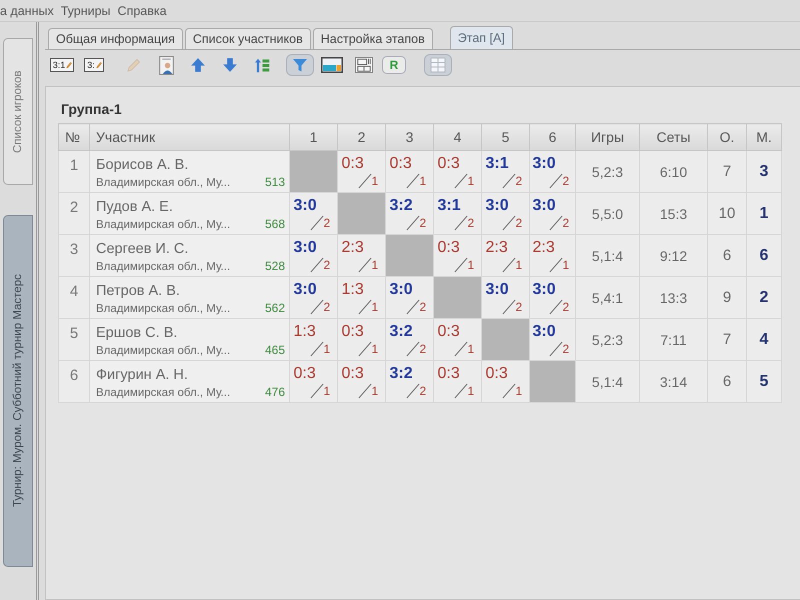 Image resolution: width=800 pixels, height=600 pixels. What do you see at coordinates (74, 137) in the screenshot?
I see `column-header: №` at bounding box center [74, 137].